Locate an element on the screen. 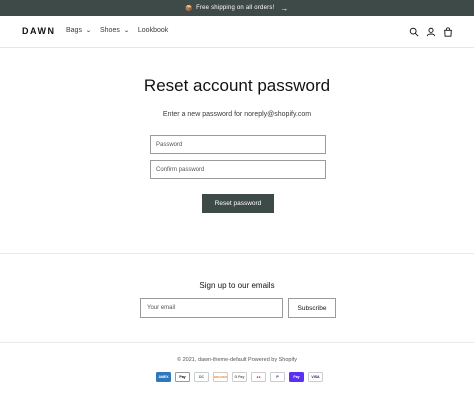  announcement-text: Free shipping on all orders! is located at coordinates (235, 8).